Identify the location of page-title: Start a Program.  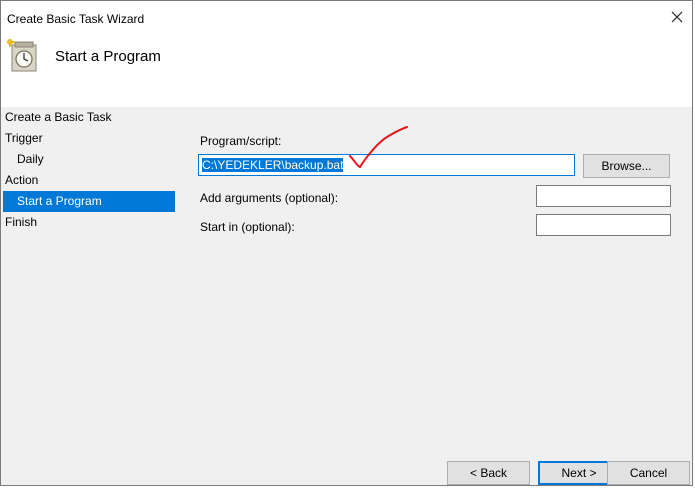
(108, 56).